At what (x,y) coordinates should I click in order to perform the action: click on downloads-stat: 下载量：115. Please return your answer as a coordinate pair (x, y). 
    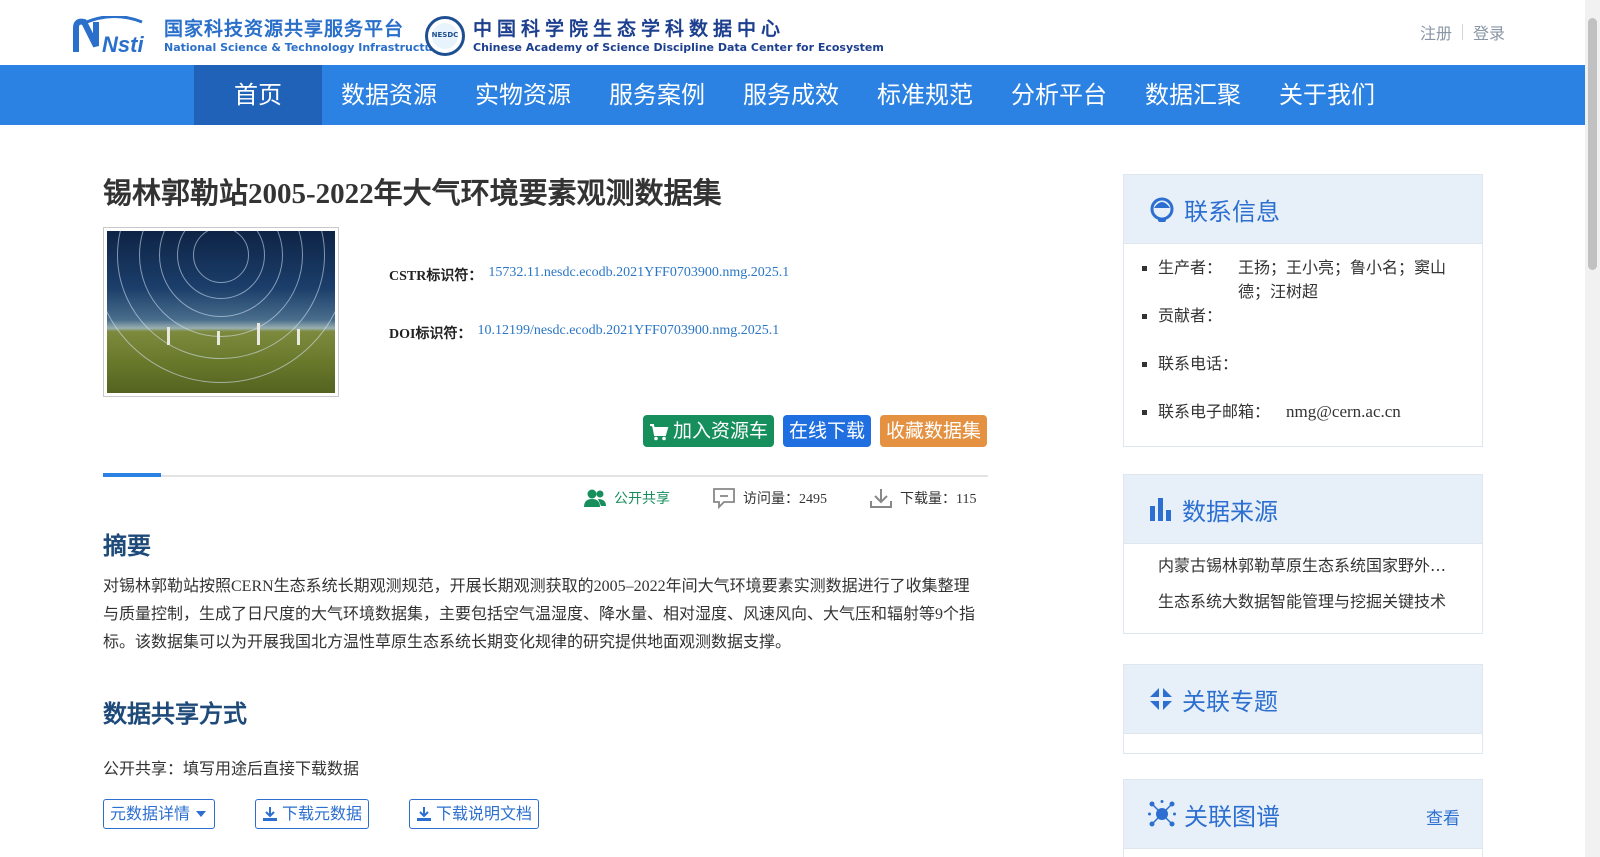
    Looking at the image, I should click on (922, 498).